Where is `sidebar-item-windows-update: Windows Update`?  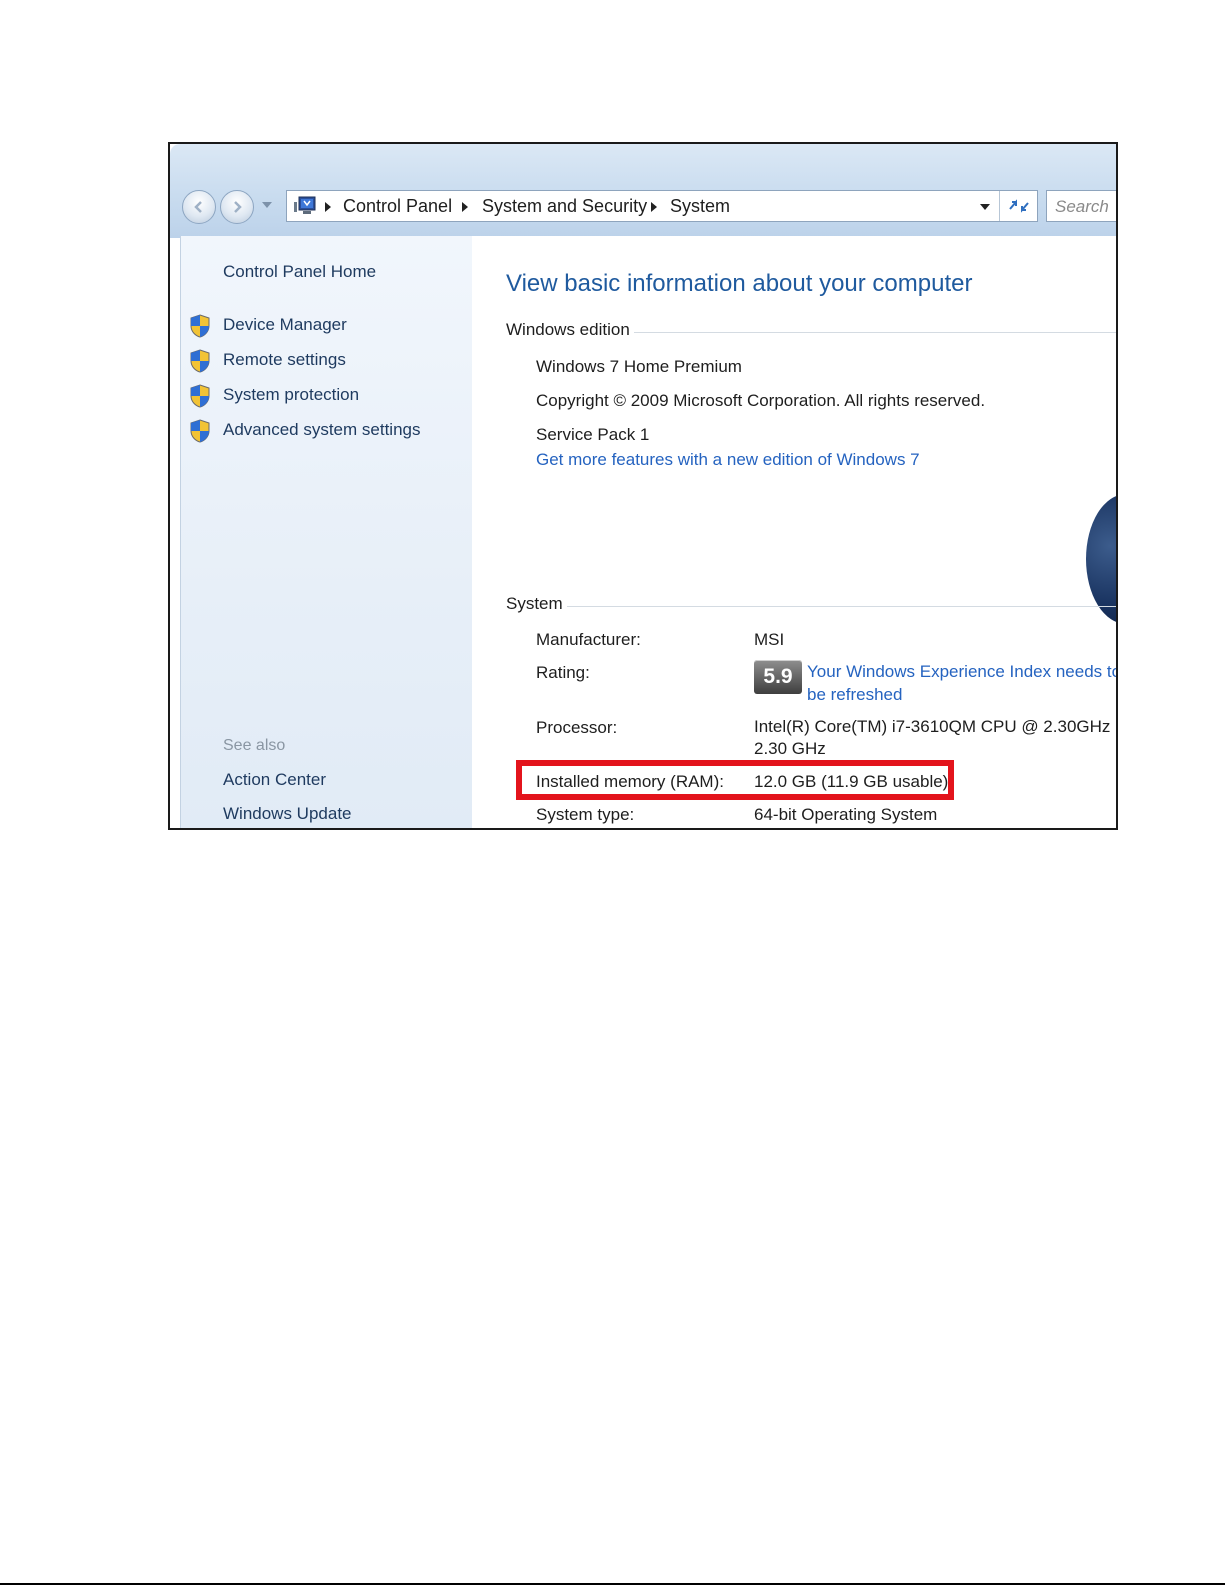 sidebar-item-windows-update: Windows Update is located at coordinates (287, 814).